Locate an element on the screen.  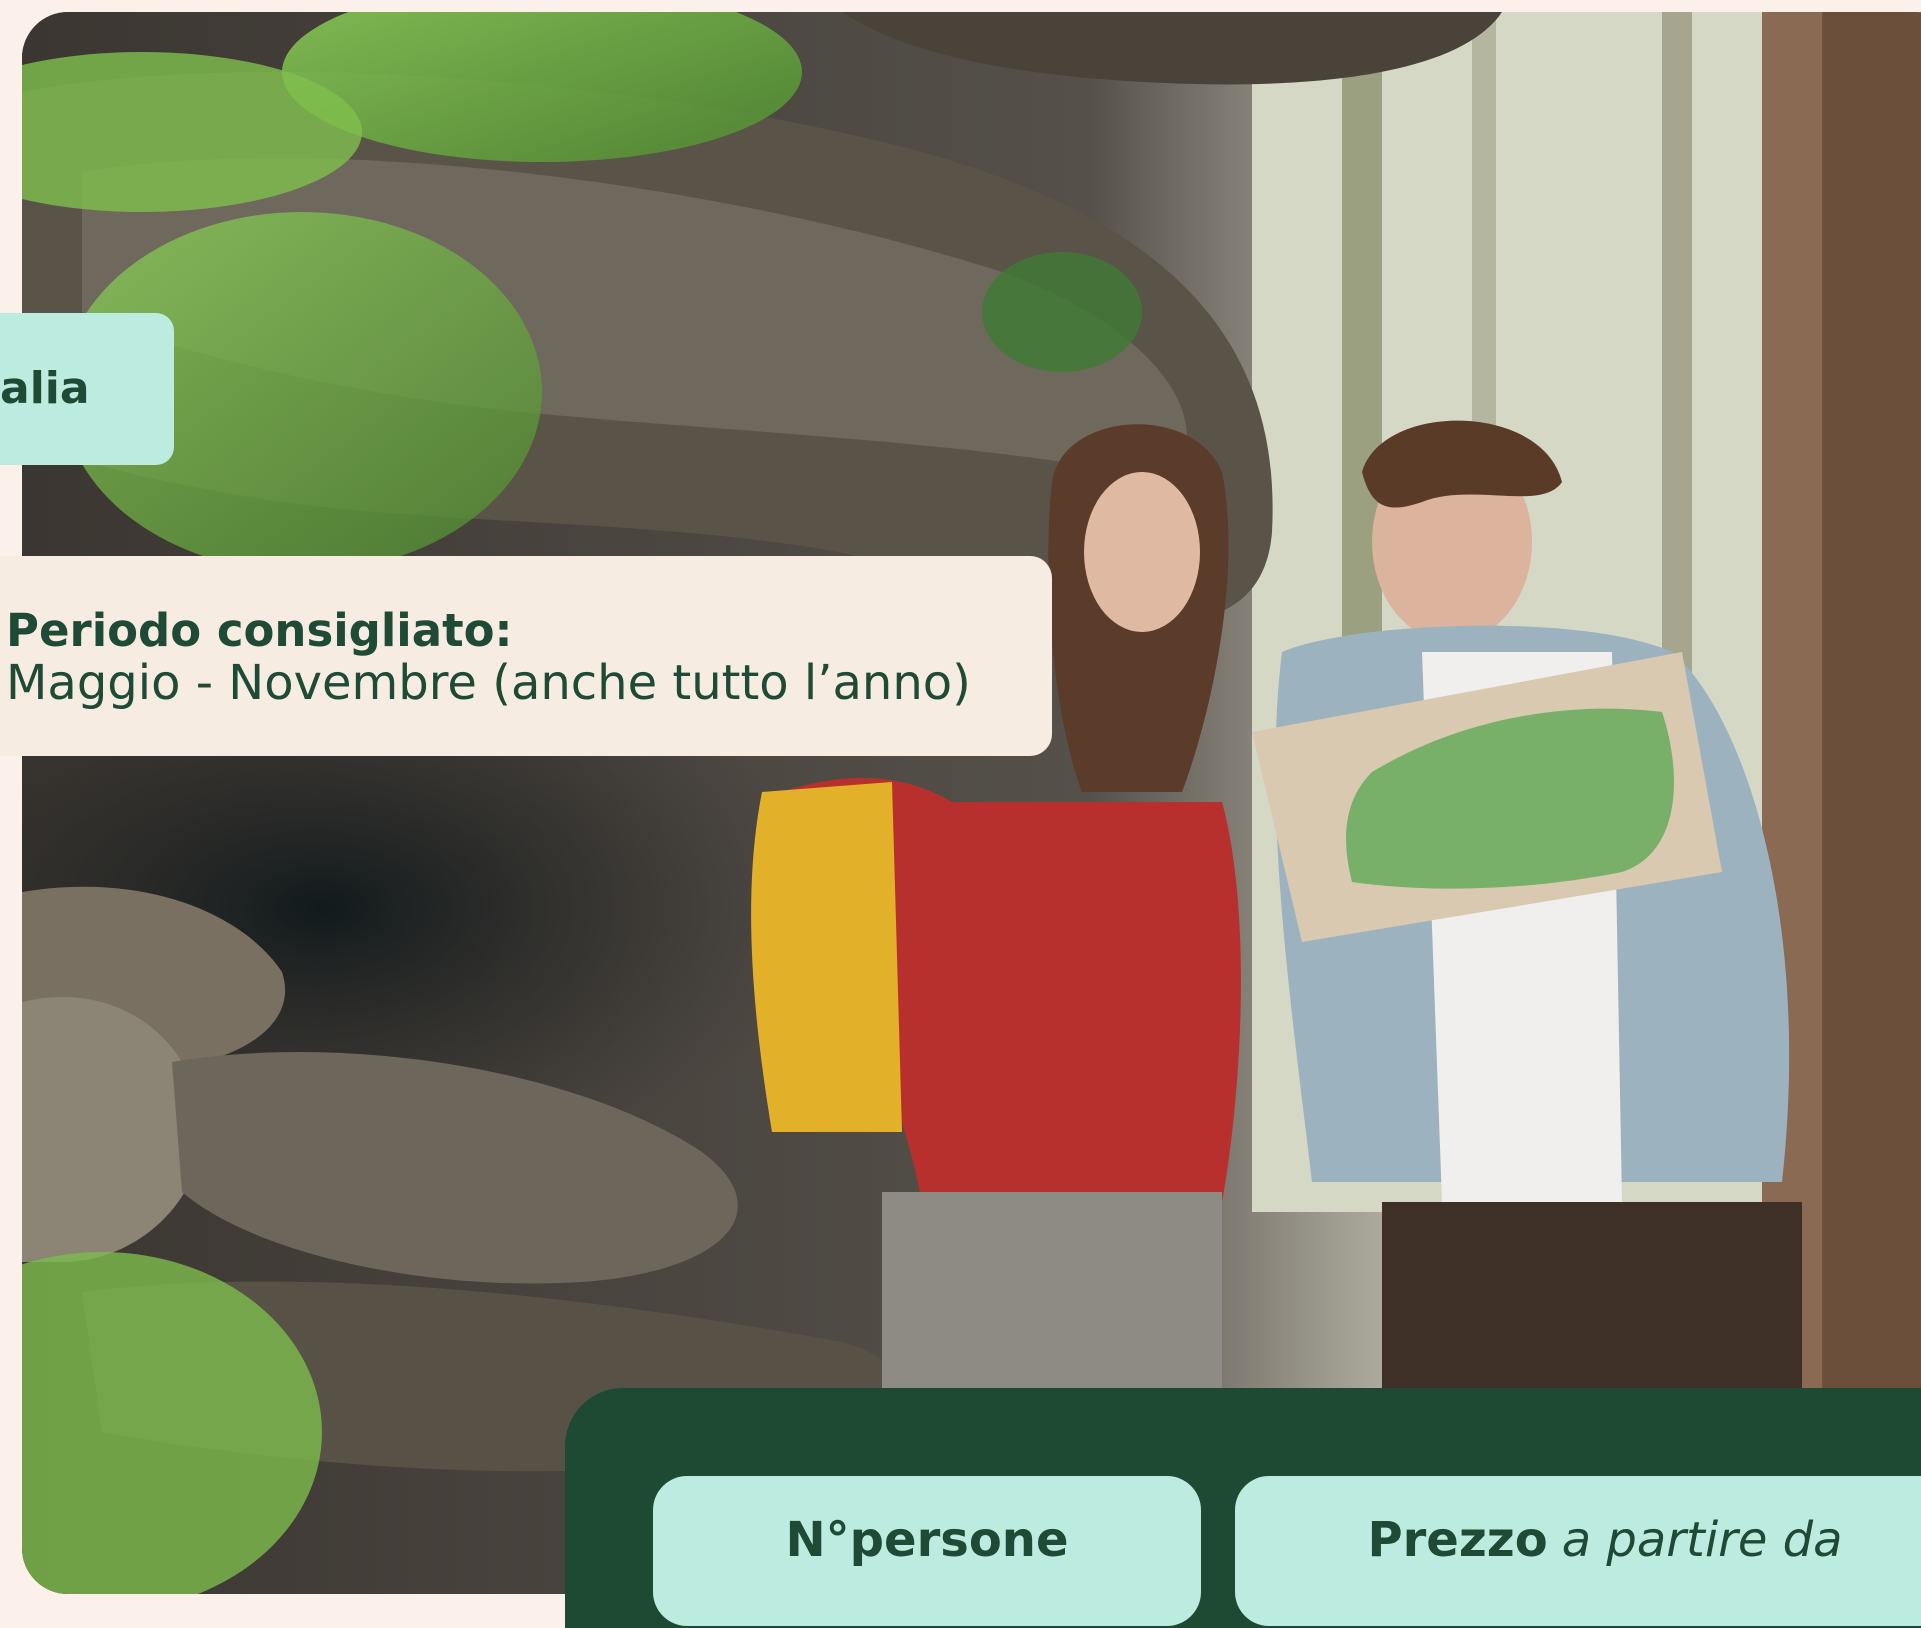
location-chip-label: alia is located at coordinates (45, 388).